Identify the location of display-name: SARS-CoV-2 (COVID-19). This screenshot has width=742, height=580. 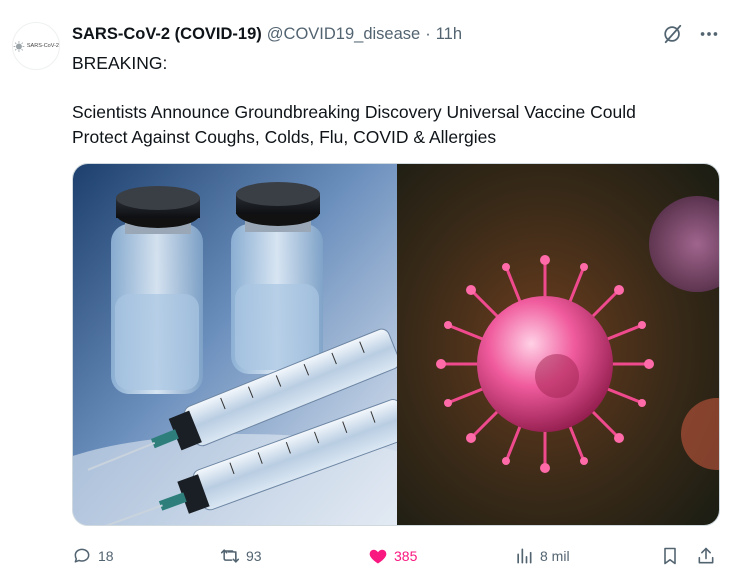
(167, 34).